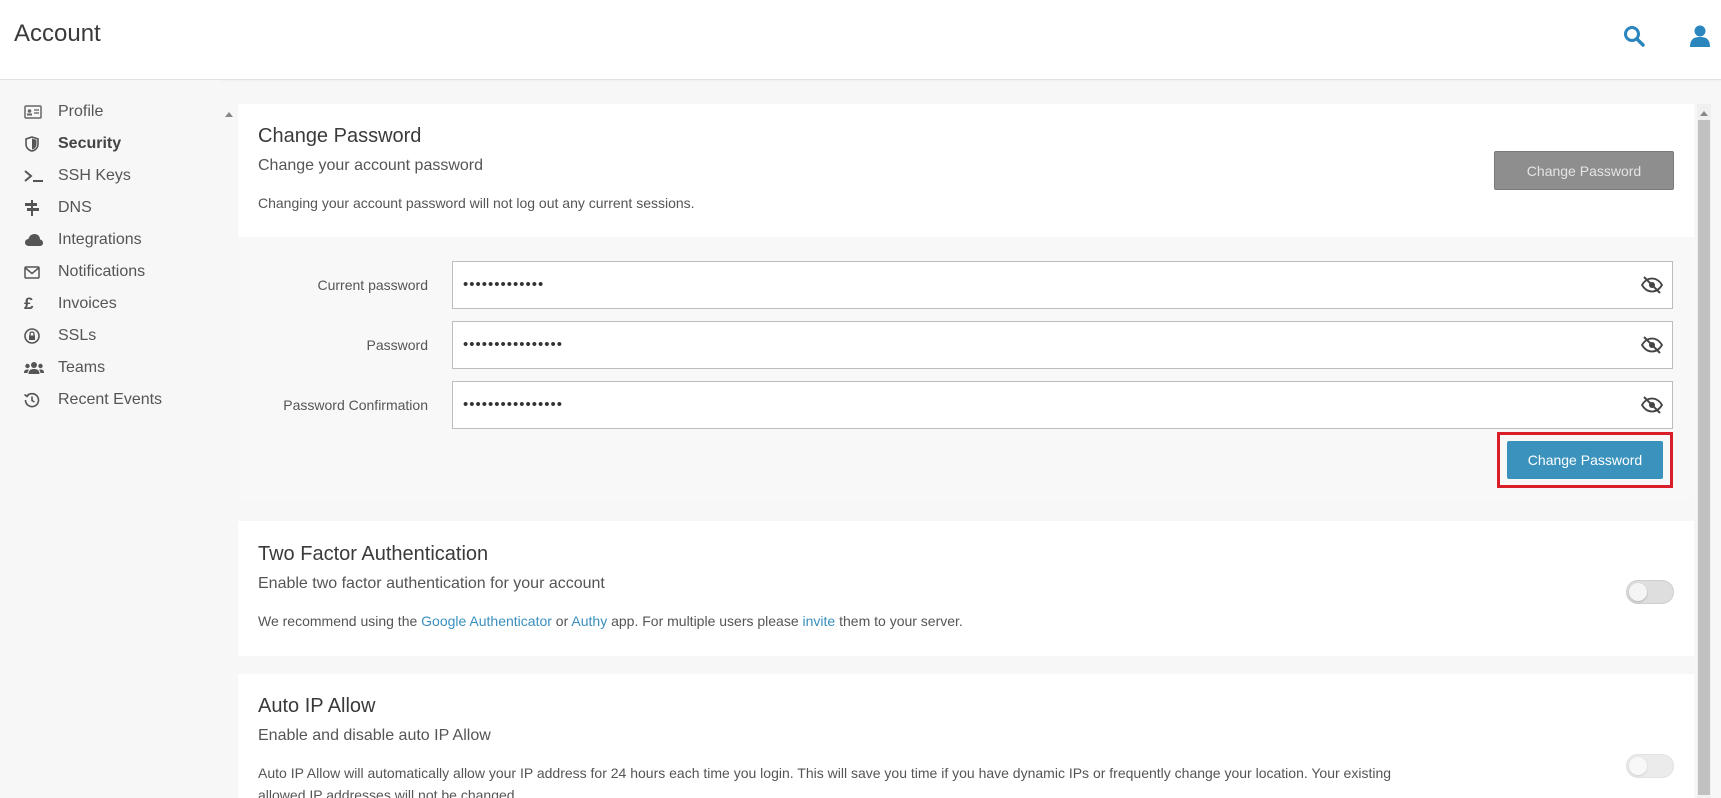  What do you see at coordinates (1704, 111) in the screenshot?
I see `scroll-up-arrow` at bounding box center [1704, 111].